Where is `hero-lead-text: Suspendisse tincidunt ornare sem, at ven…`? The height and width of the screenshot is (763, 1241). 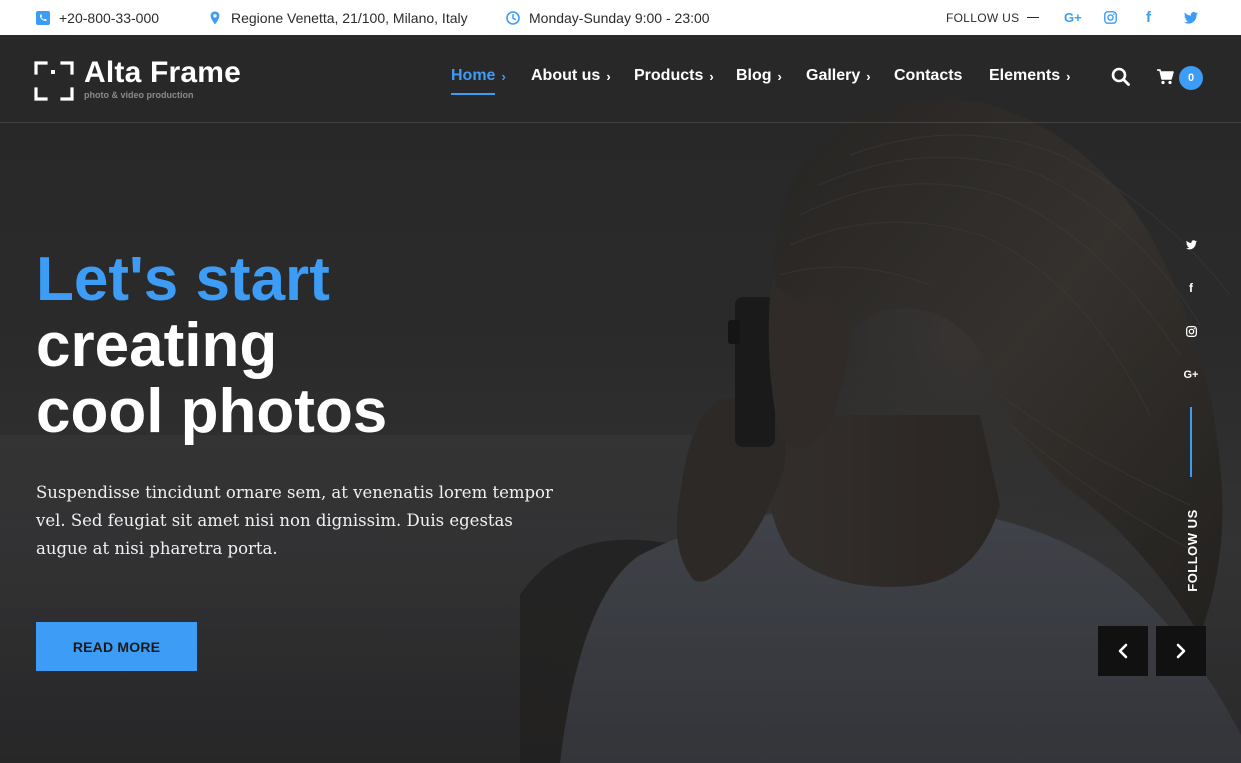 hero-lead-text: Suspendisse tincidunt ornare sem, at ven… is located at coordinates (294, 520).